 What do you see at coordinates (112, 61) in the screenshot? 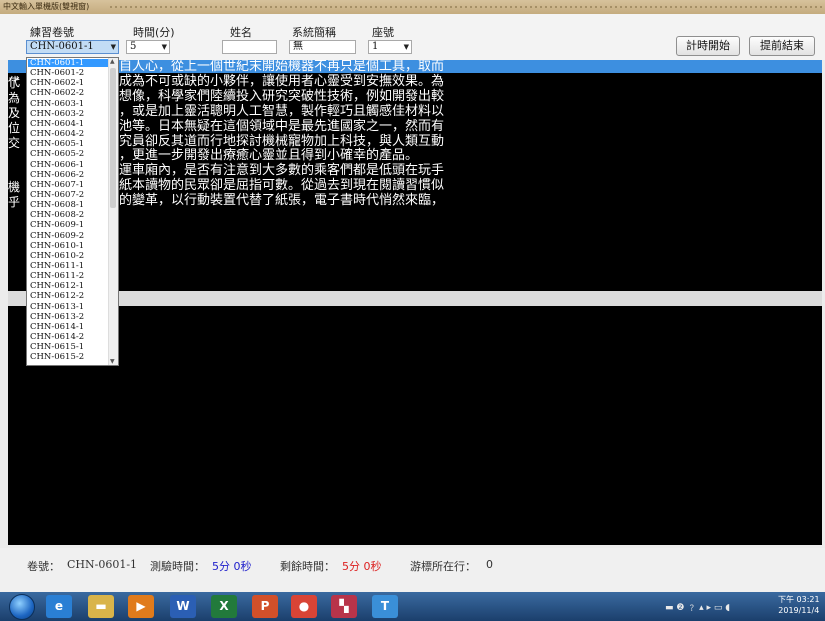
I see `scroll-up-icon: ▲` at bounding box center [112, 61].